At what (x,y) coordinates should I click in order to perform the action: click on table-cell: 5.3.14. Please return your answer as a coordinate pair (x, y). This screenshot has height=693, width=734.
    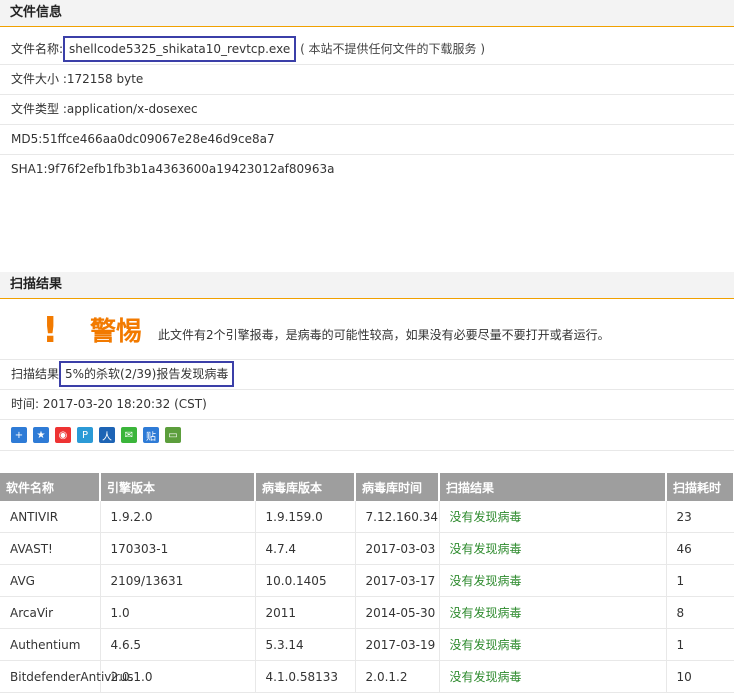
    Looking at the image, I should click on (305, 644).